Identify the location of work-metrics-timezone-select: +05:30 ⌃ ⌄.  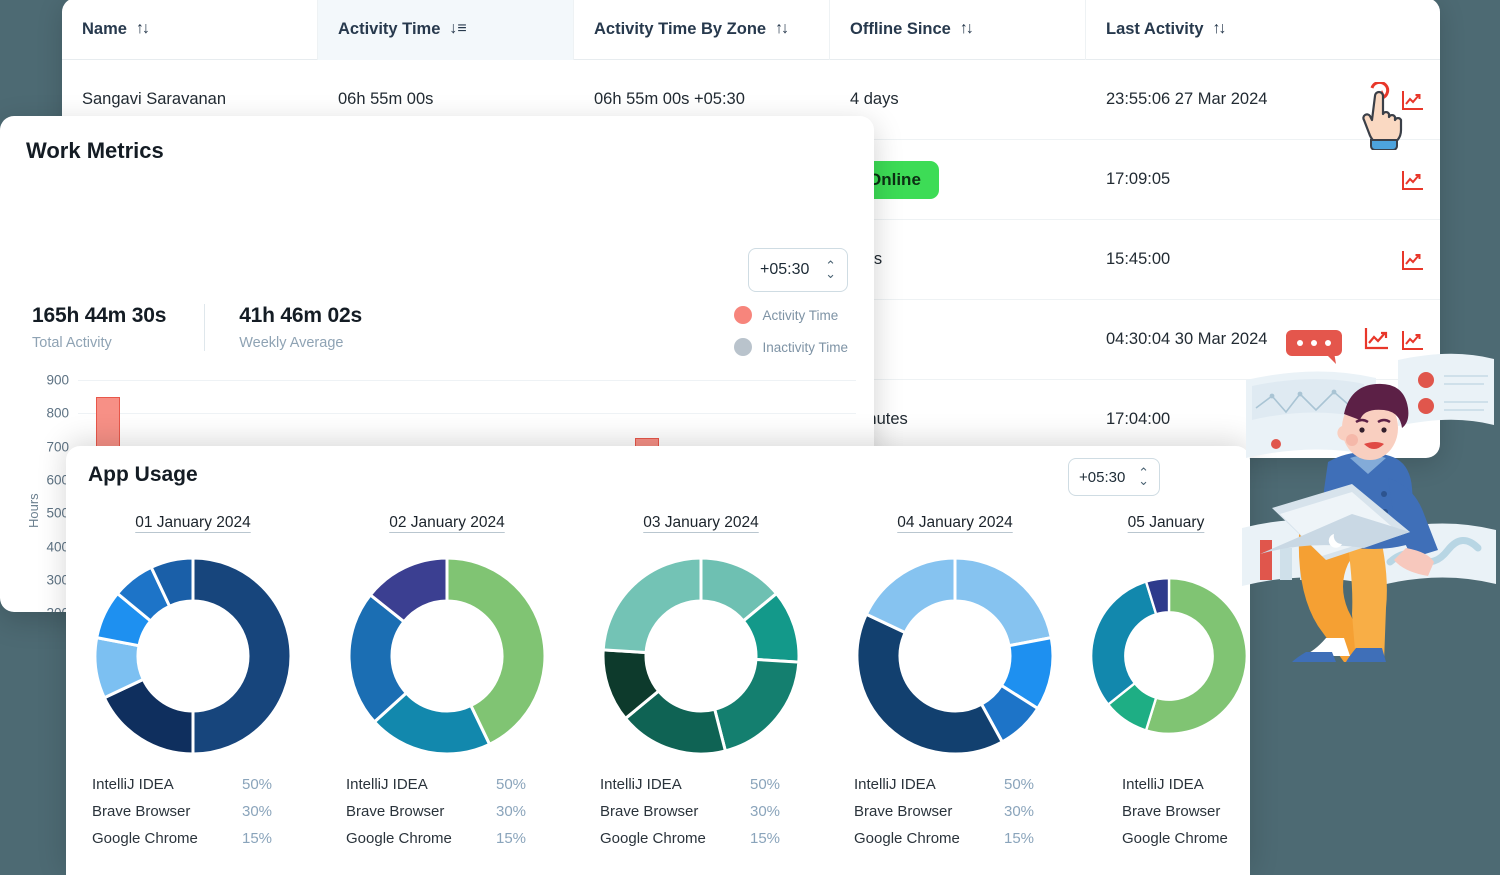
(798, 270).